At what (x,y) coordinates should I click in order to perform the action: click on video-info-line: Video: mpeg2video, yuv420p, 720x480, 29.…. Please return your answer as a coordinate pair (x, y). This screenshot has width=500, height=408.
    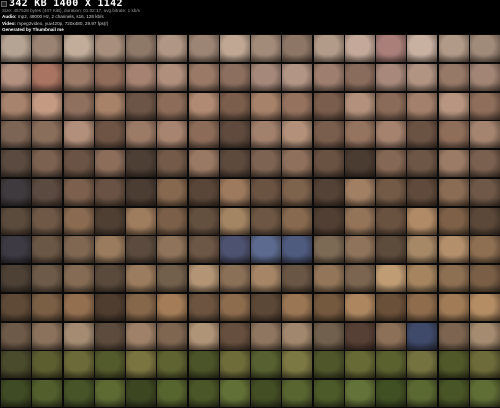
    Looking at the image, I should click on (55, 23).